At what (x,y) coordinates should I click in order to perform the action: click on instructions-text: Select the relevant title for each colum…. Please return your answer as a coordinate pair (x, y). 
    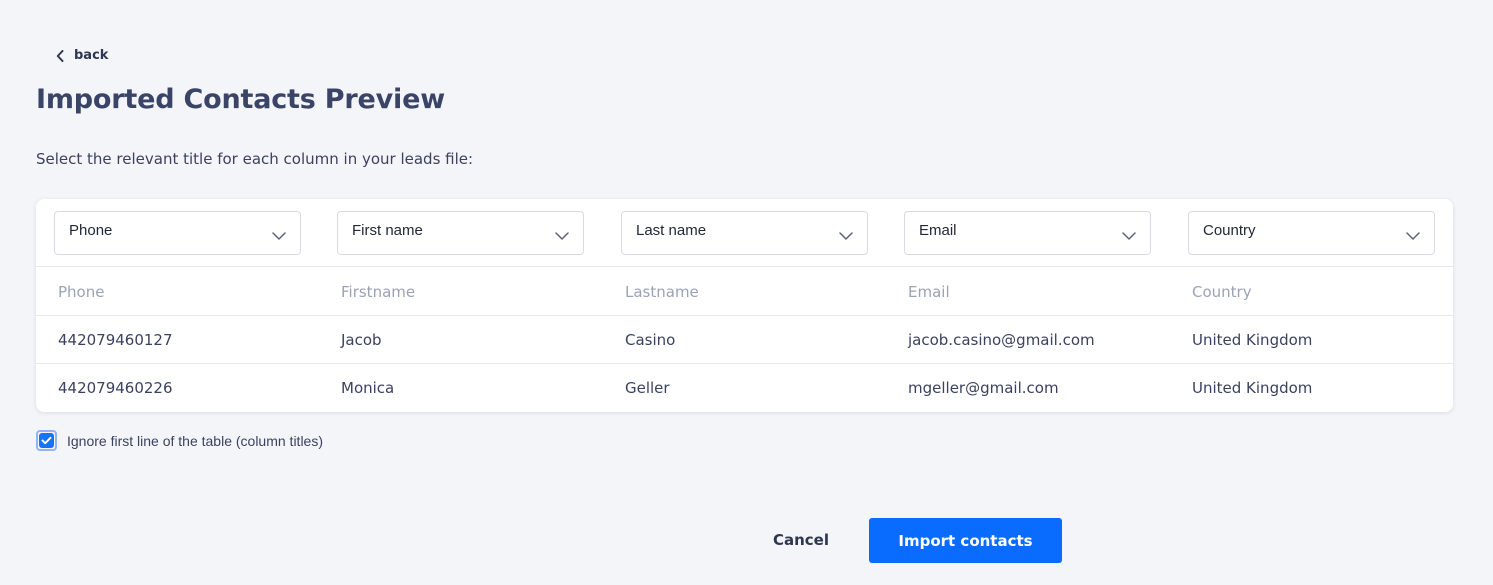
    Looking at the image, I should click on (255, 159).